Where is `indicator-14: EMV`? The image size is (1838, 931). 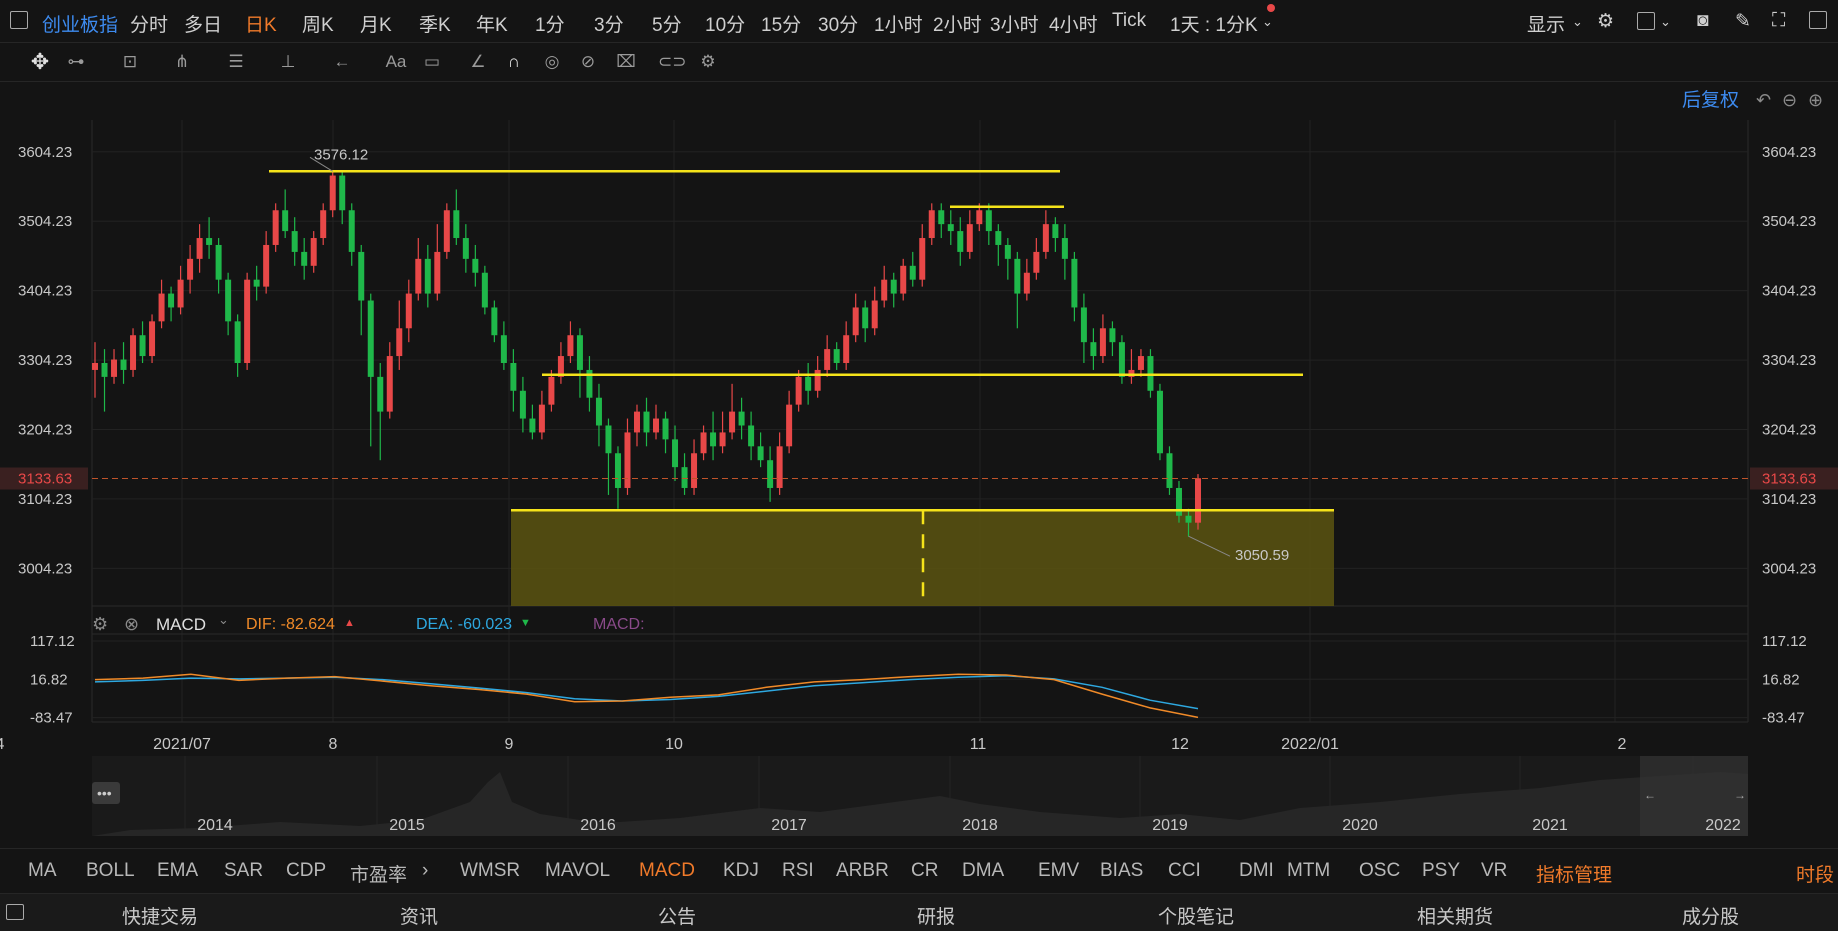 indicator-14: EMV is located at coordinates (1058, 871).